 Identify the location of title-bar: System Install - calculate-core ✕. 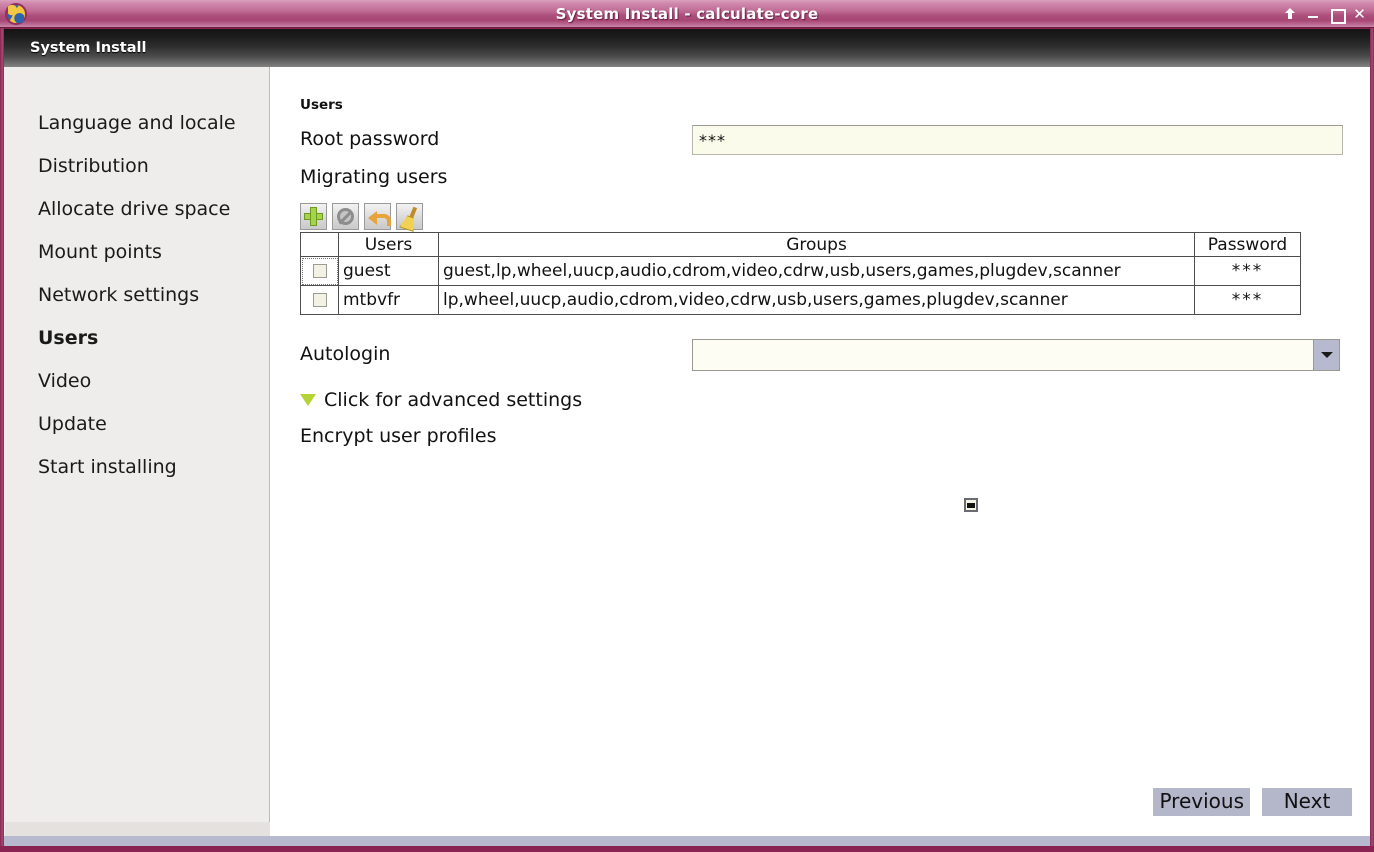
(687, 14).